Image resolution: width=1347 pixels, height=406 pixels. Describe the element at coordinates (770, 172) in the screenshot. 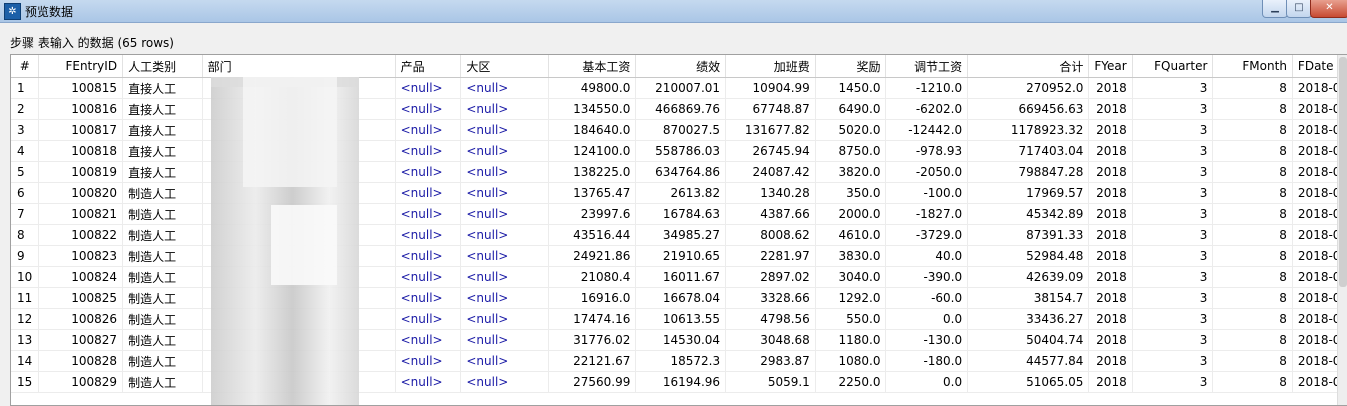

I see `table-cell: 24087.42` at that location.